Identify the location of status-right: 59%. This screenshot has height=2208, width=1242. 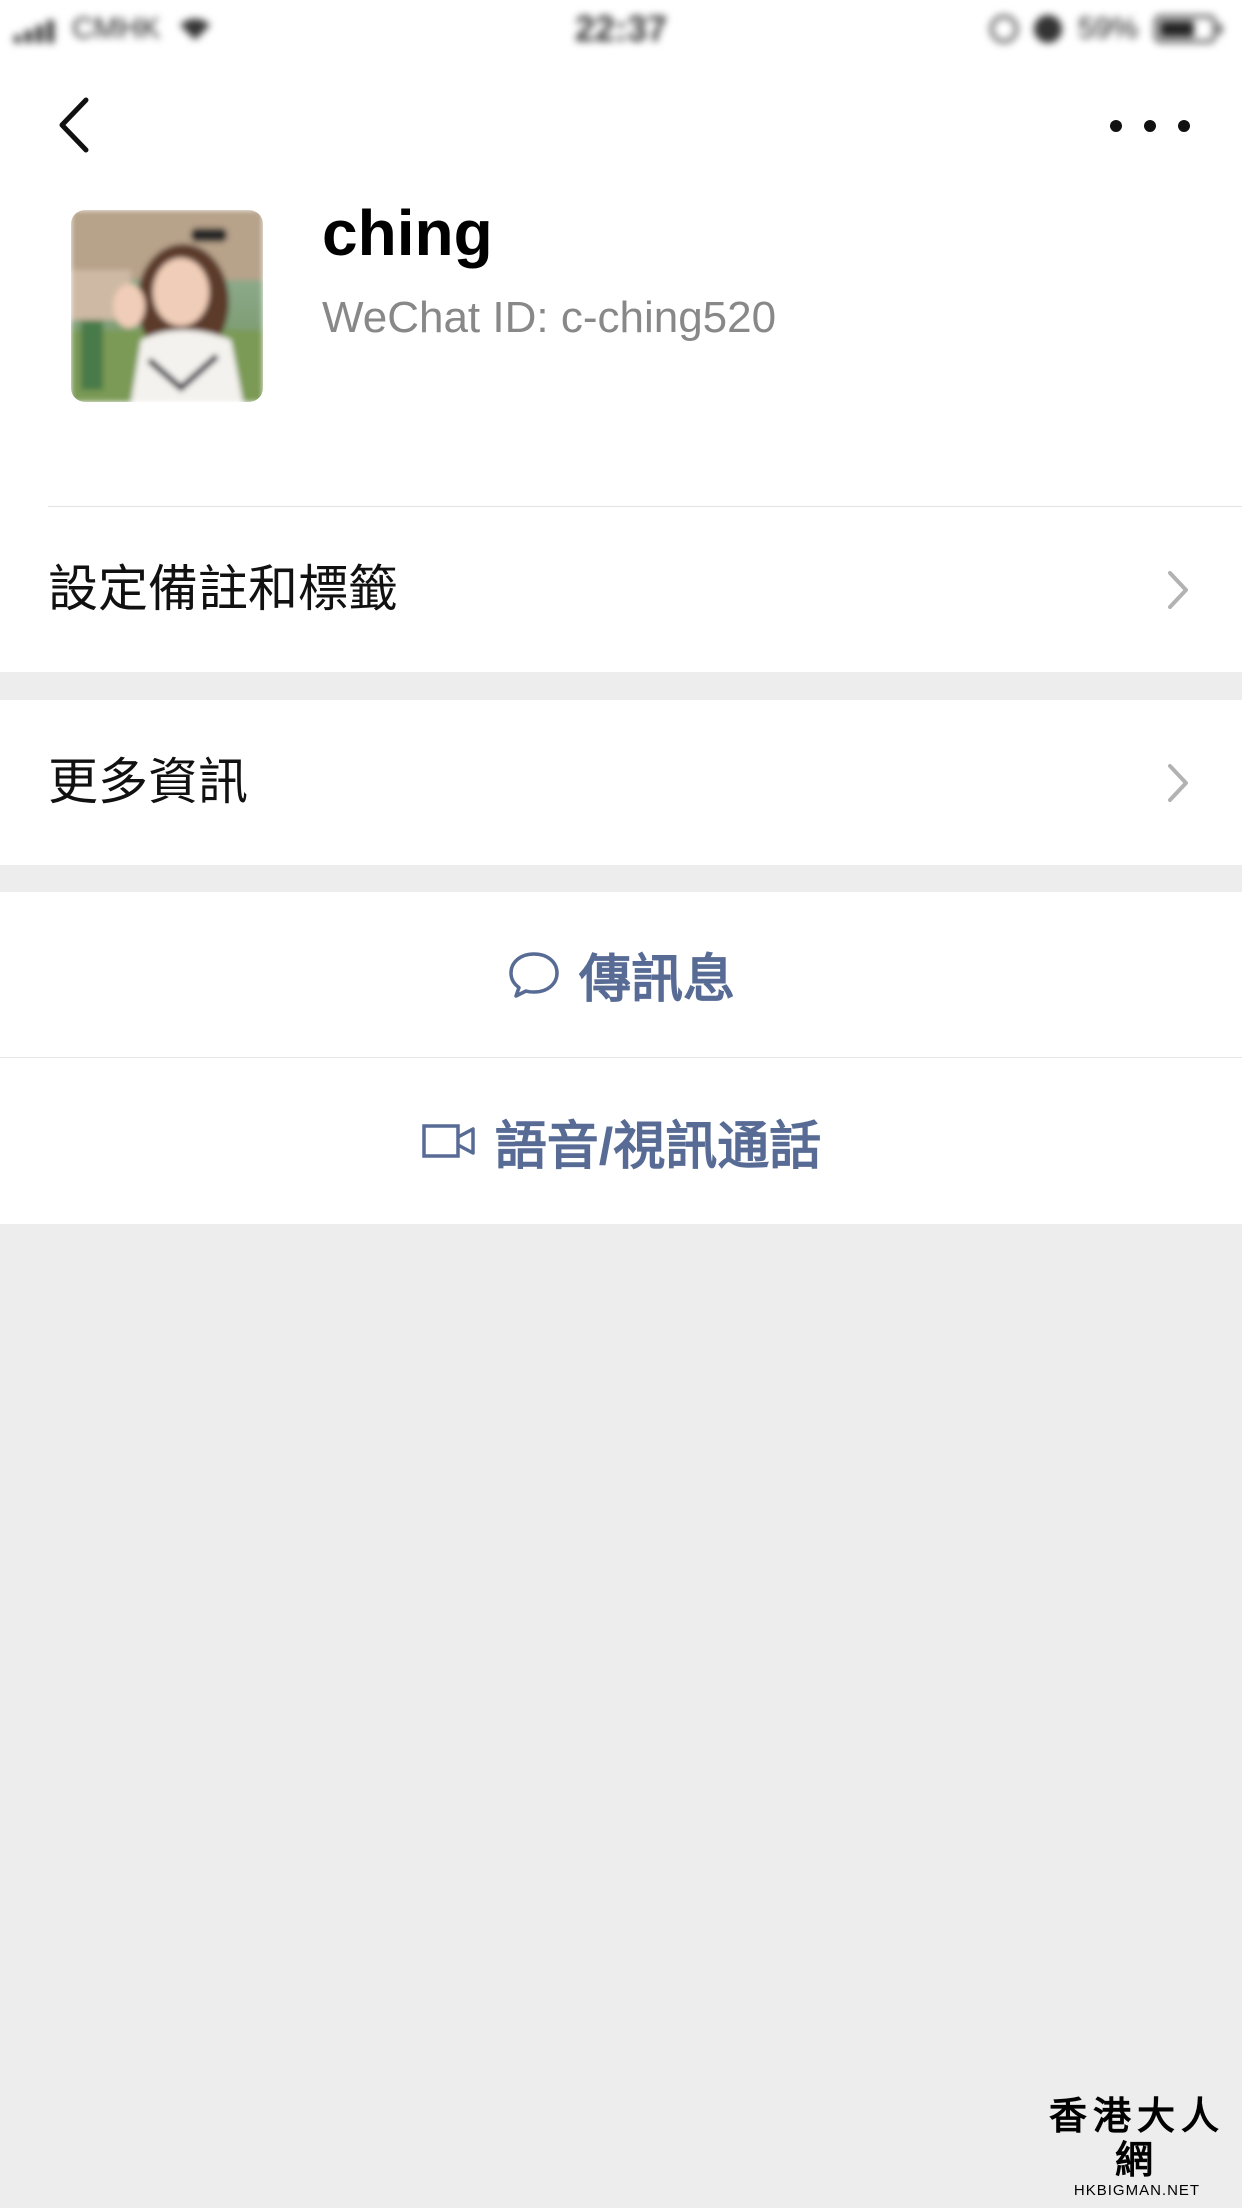
(1105, 29).